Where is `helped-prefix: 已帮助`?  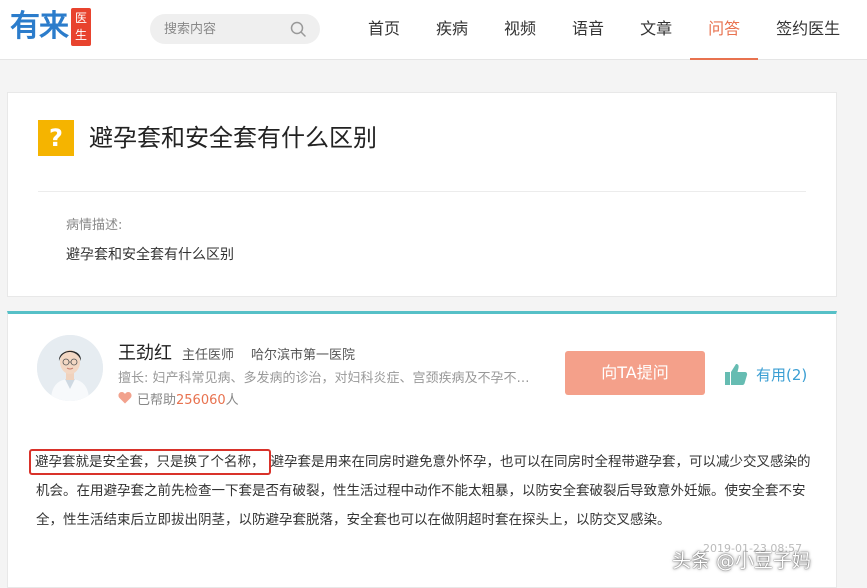
helped-prefix: 已帮助 is located at coordinates (157, 400).